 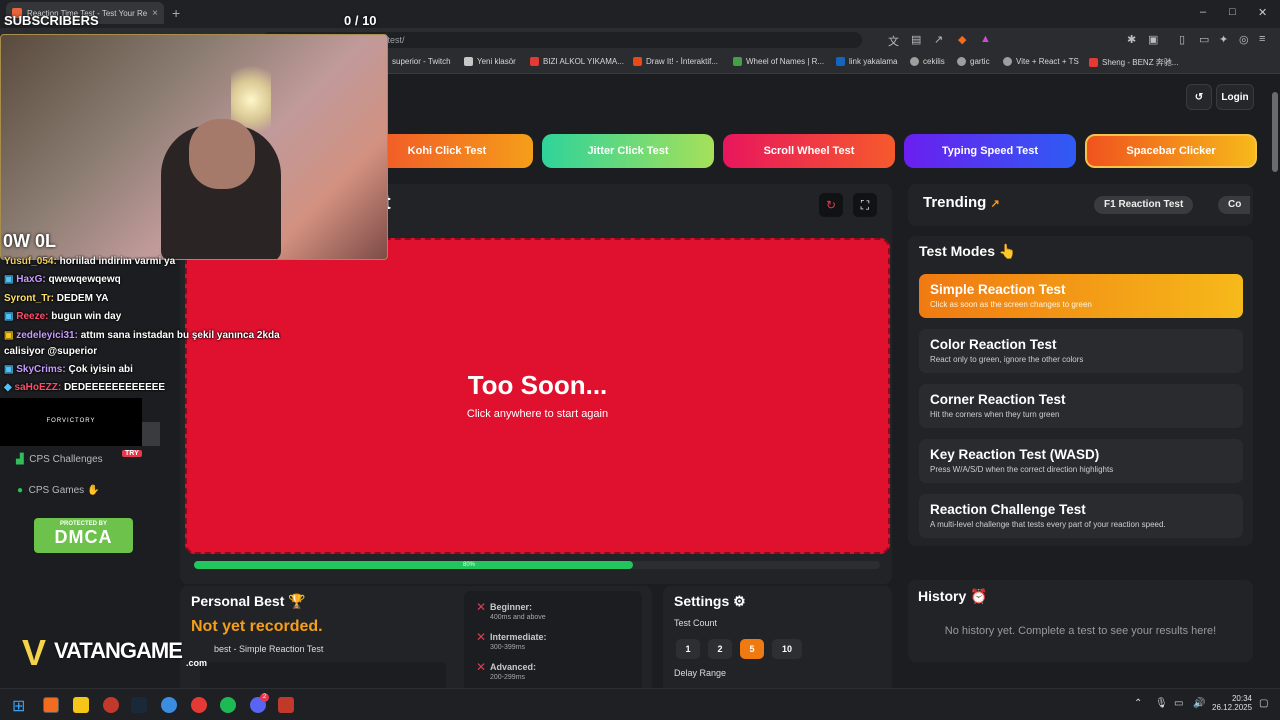 I want to click on scrollbar-thumb, so click(x=1275, y=132).